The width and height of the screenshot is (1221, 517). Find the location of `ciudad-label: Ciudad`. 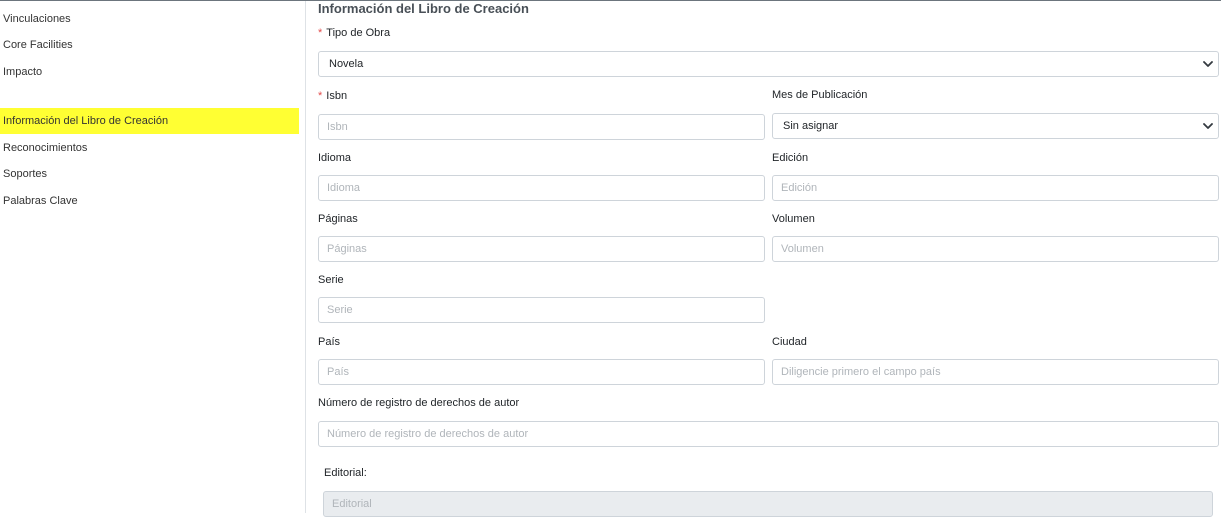

ciudad-label: Ciudad is located at coordinates (789, 342).